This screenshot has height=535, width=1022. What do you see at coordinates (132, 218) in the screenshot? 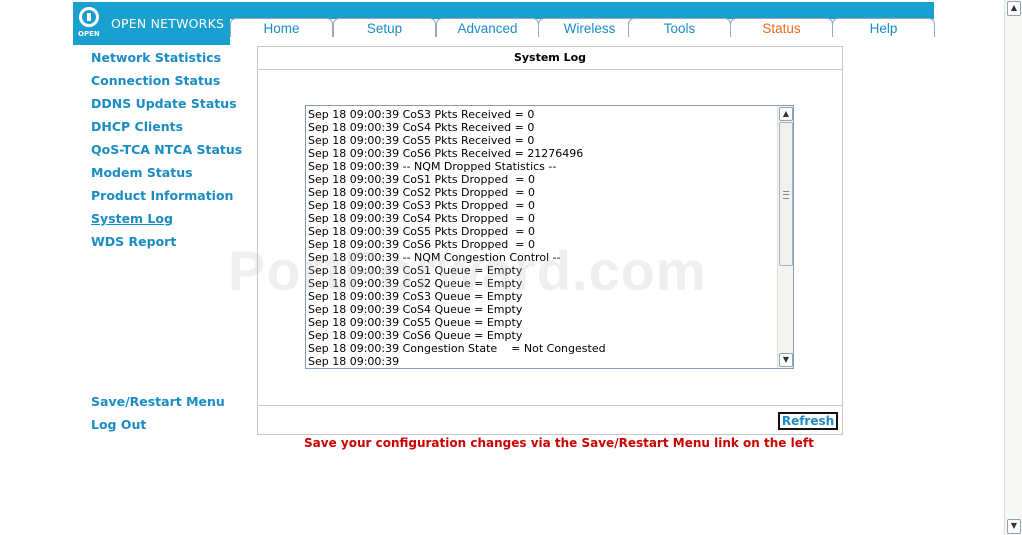
I see `sidebar-item-system-log: System Log` at bounding box center [132, 218].